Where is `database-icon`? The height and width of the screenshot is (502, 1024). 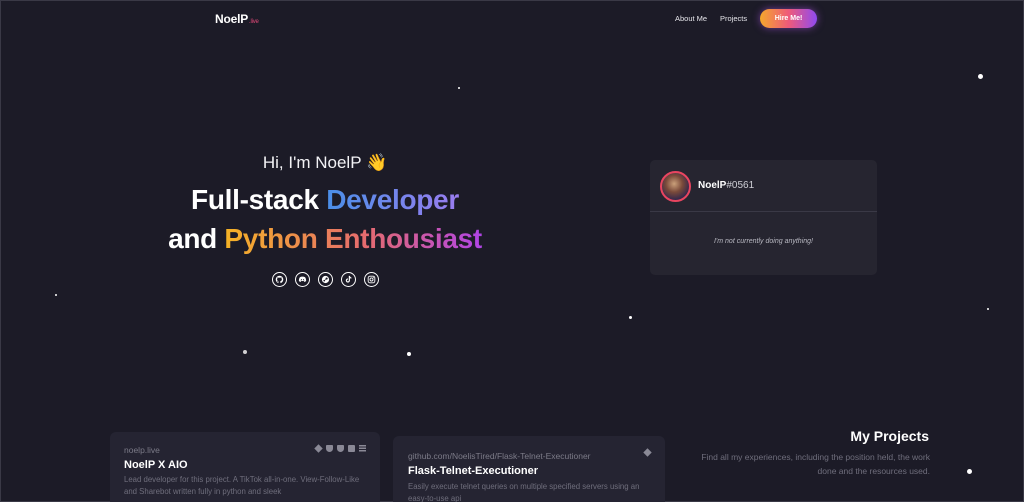 database-icon is located at coordinates (362, 448).